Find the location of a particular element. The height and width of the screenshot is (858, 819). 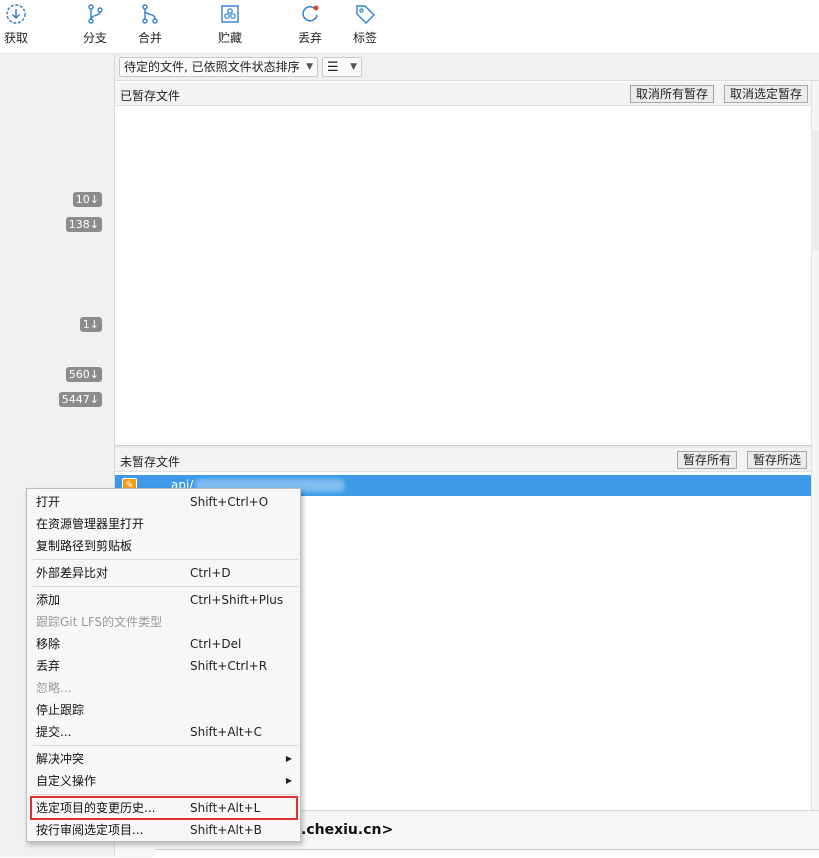

tag-button: 标签 is located at coordinates (365, 27).